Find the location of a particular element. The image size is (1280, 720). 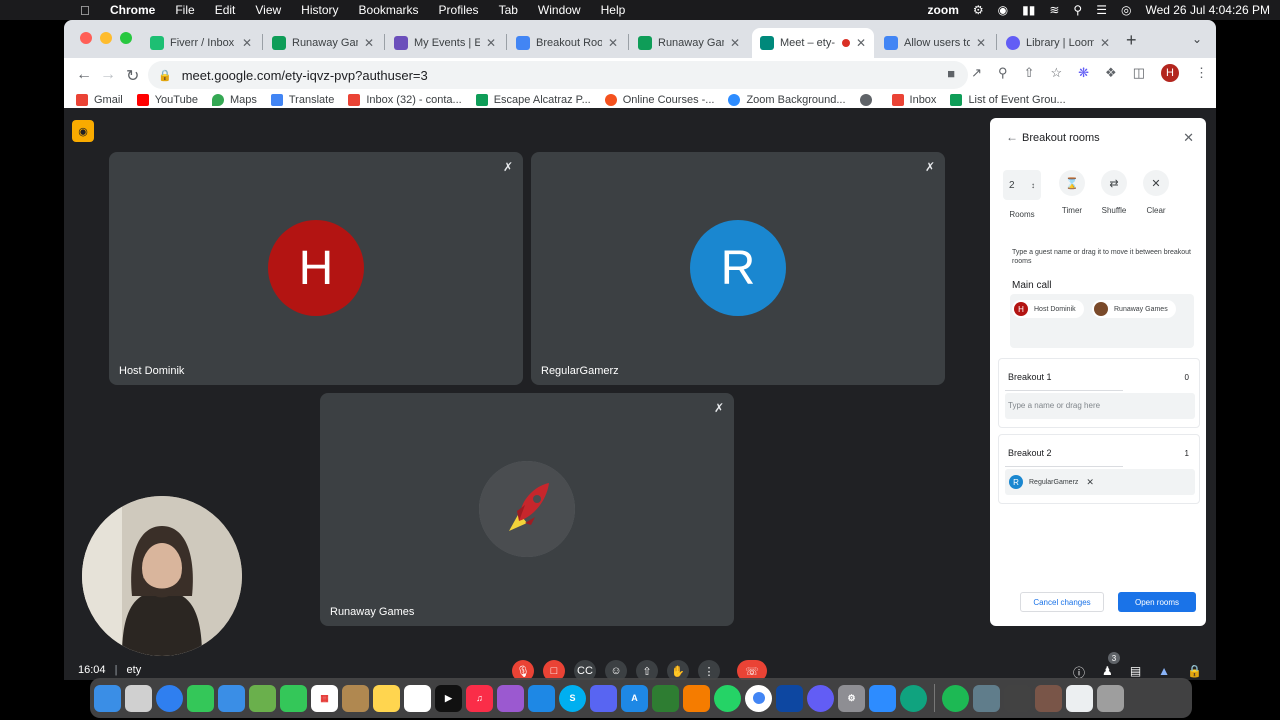

timer-tool: ⌛ Timer is located at coordinates (1072, 194).